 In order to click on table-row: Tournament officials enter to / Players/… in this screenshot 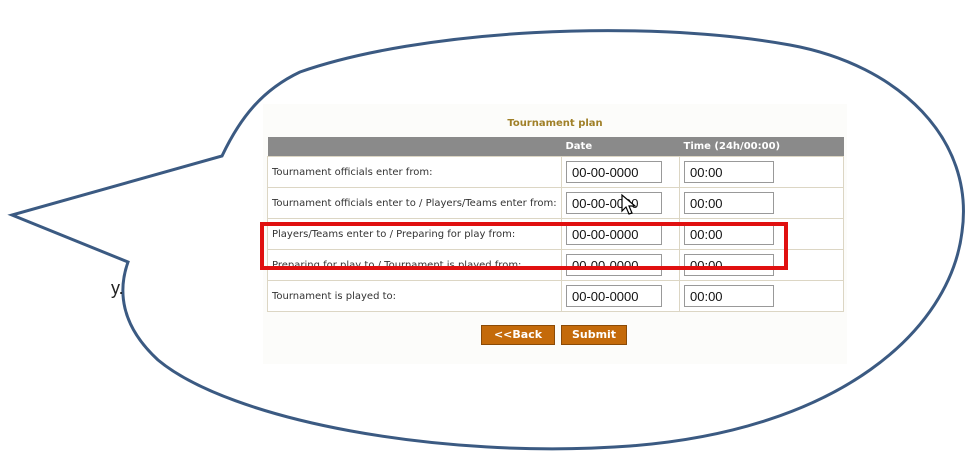, I will do `click(555, 203)`.